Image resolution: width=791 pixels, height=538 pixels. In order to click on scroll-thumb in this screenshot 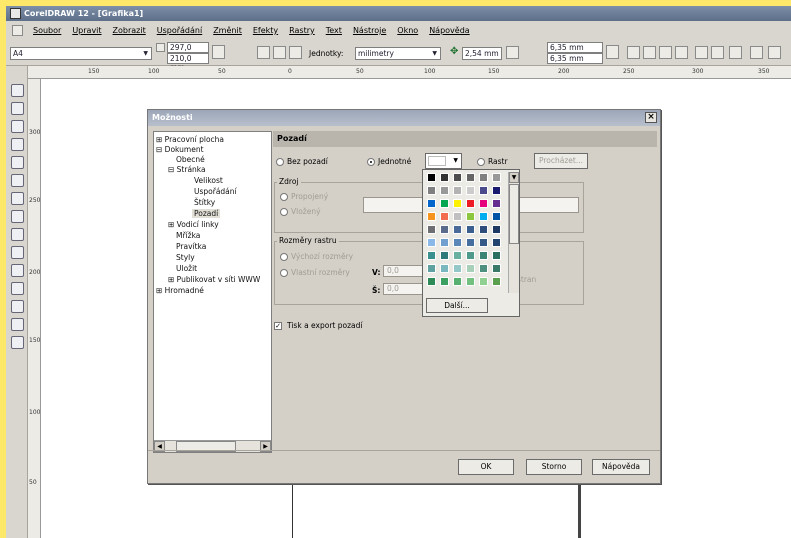, I will do `click(514, 214)`.